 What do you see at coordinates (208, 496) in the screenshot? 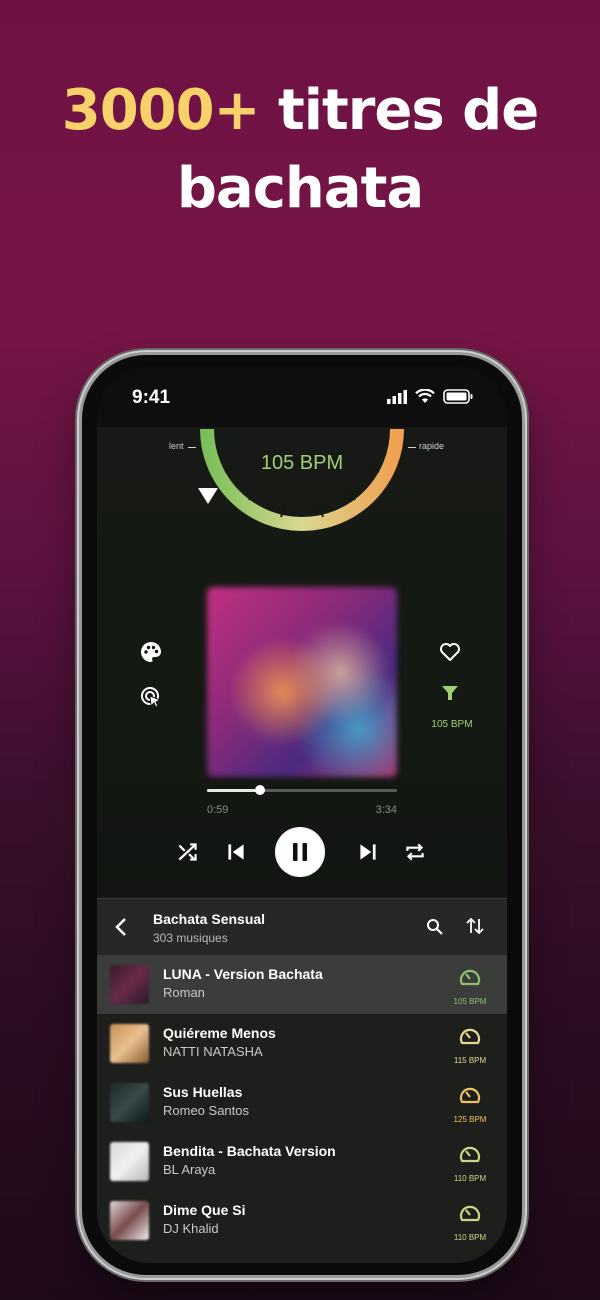
I see `bpm-gauge-pointer` at bounding box center [208, 496].